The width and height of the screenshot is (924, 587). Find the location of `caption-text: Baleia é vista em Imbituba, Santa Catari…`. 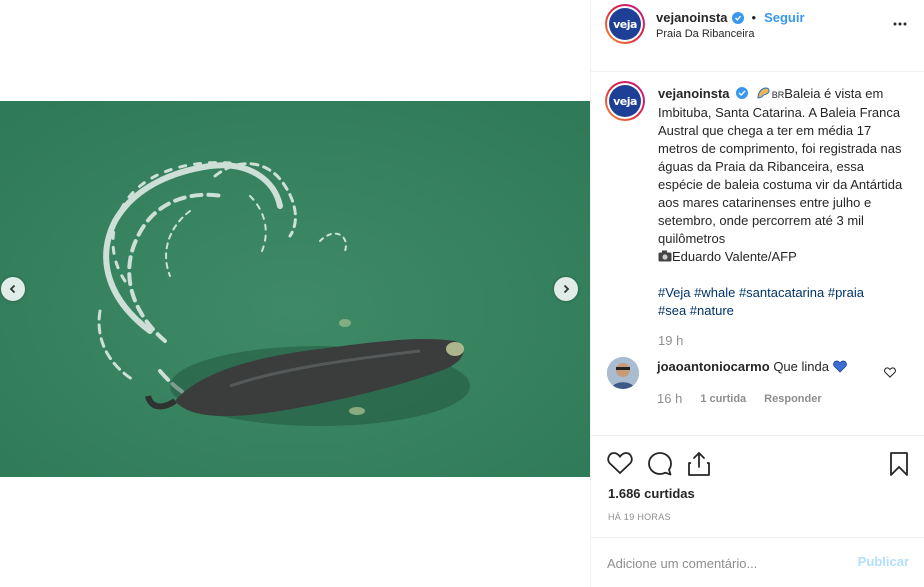

caption-text: Baleia é vista em Imbituba, Santa Catari… is located at coordinates (780, 166).